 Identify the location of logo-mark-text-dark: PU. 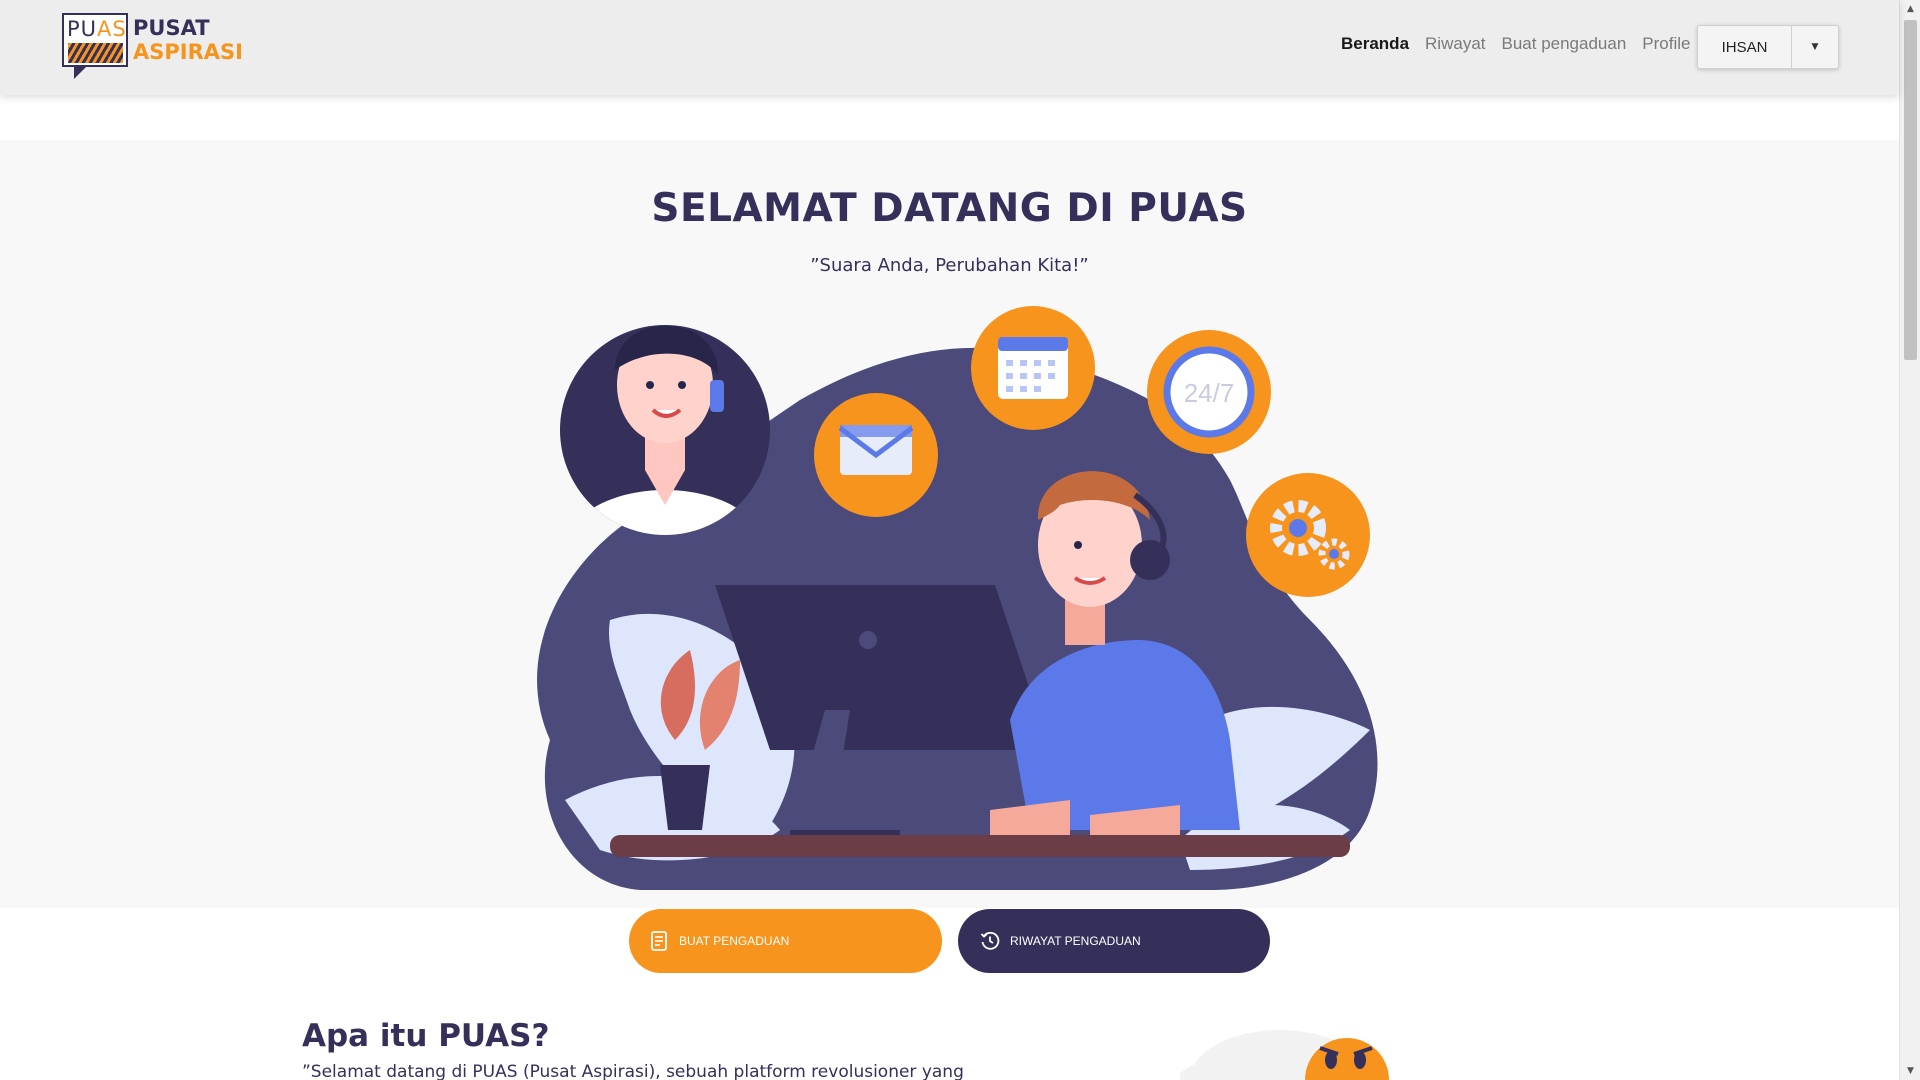
(82, 29).